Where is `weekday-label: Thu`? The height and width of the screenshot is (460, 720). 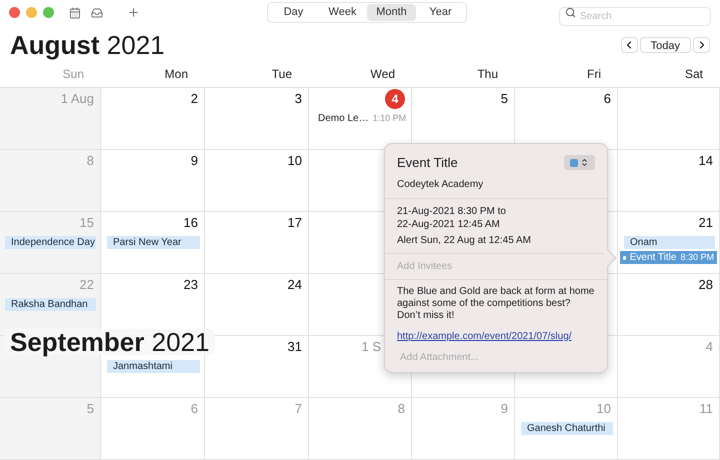 weekday-label: Thu is located at coordinates (487, 74).